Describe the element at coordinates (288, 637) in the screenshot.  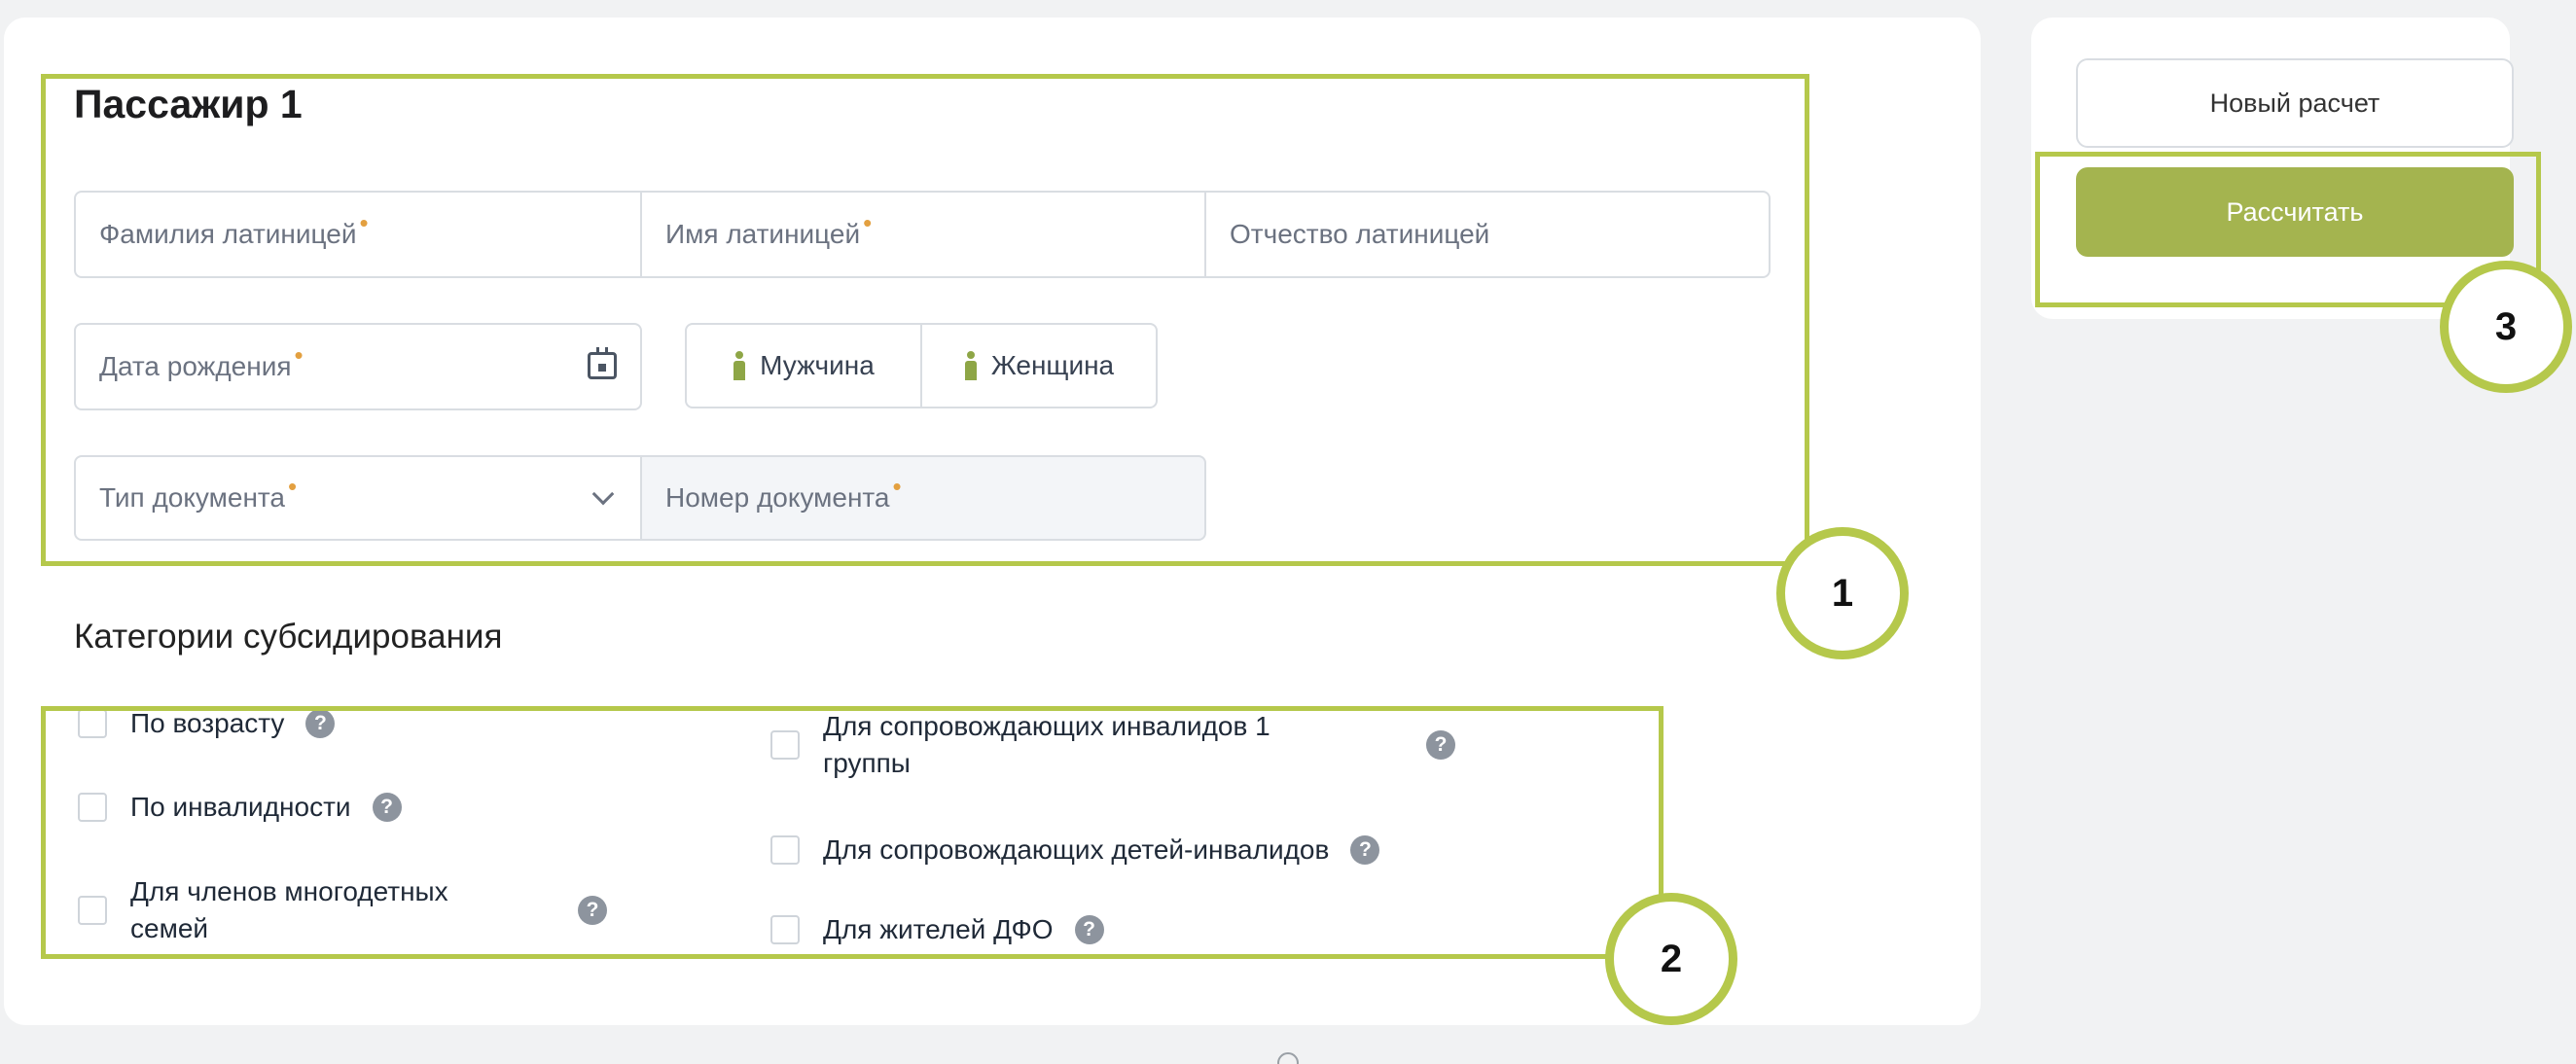
I see `subsidies-title: Категории субсидирования` at that location.